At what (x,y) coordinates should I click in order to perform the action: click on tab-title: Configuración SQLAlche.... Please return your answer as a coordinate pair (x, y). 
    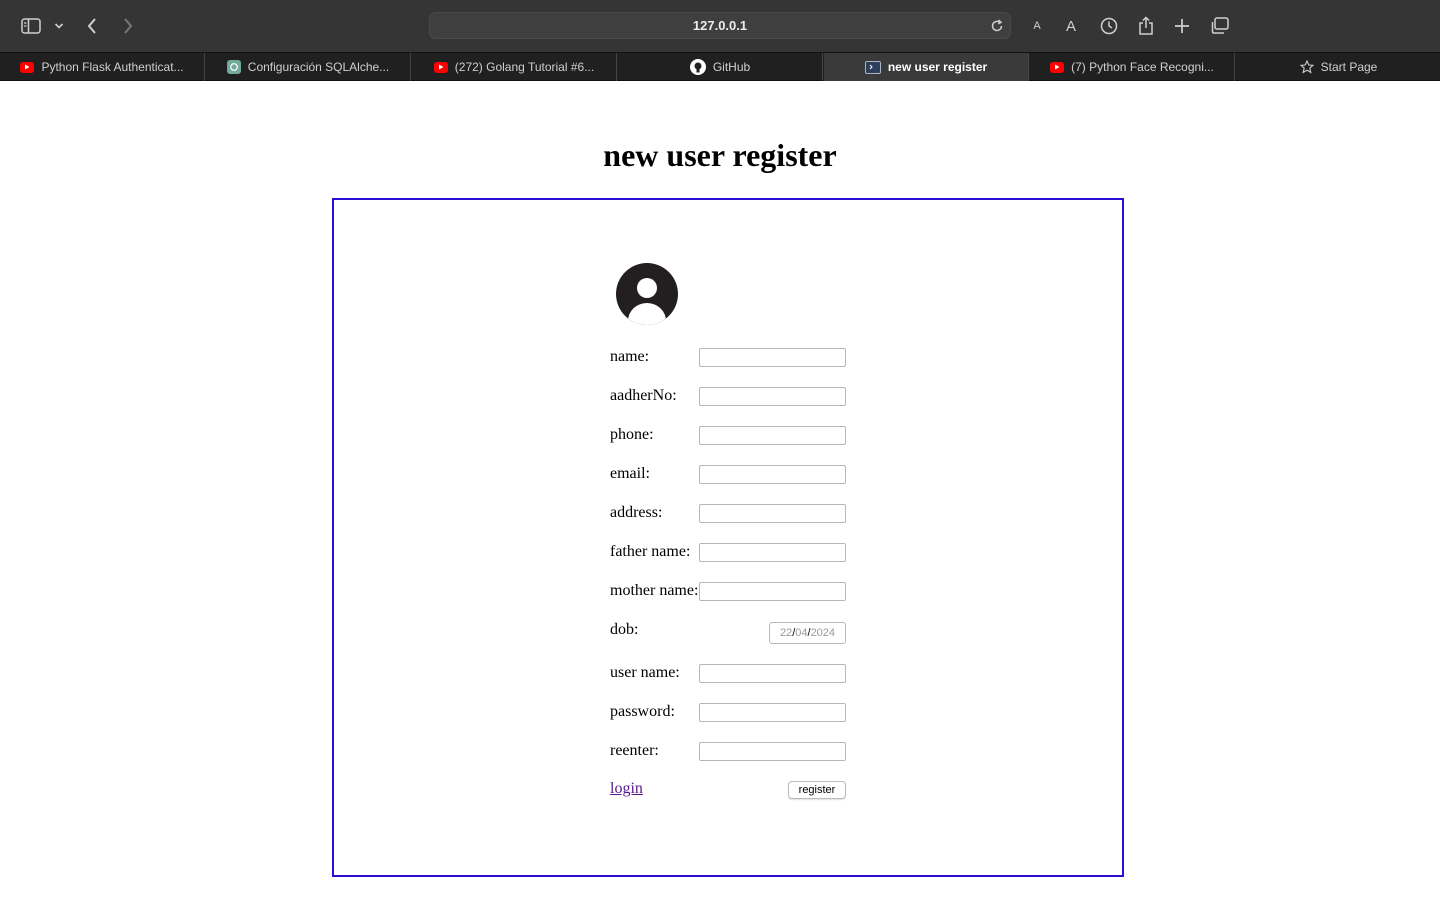
    Looking at the image, I should click on (318, 67).